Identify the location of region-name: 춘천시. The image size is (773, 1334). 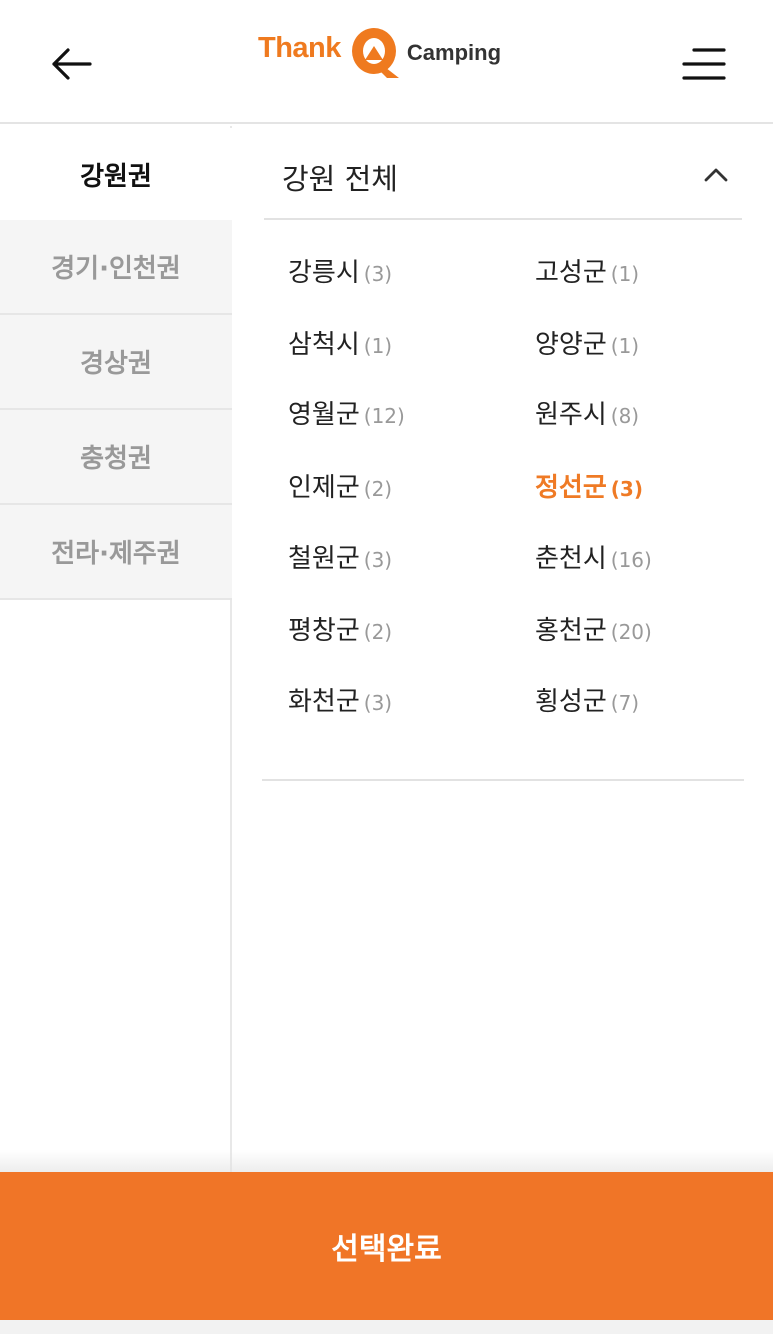
(571, 559).